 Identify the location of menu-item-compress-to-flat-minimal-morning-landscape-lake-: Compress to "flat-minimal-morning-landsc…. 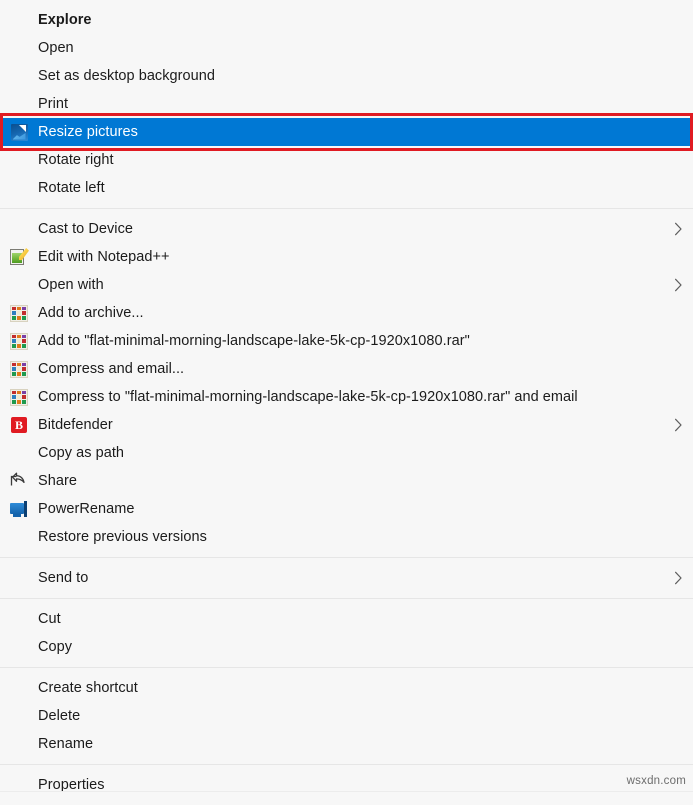
(346, 397).